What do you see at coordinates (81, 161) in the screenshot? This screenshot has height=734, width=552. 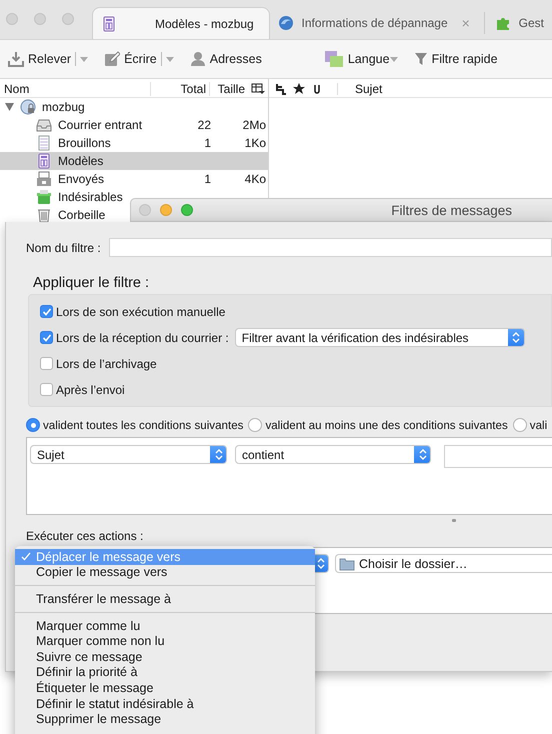 I see `folder-name: Modèles` at bounding box center [81, 161].